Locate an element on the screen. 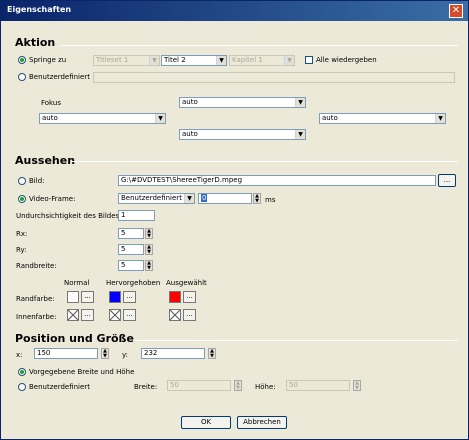  close-button: ✕ is located at coordinates (456, 11).